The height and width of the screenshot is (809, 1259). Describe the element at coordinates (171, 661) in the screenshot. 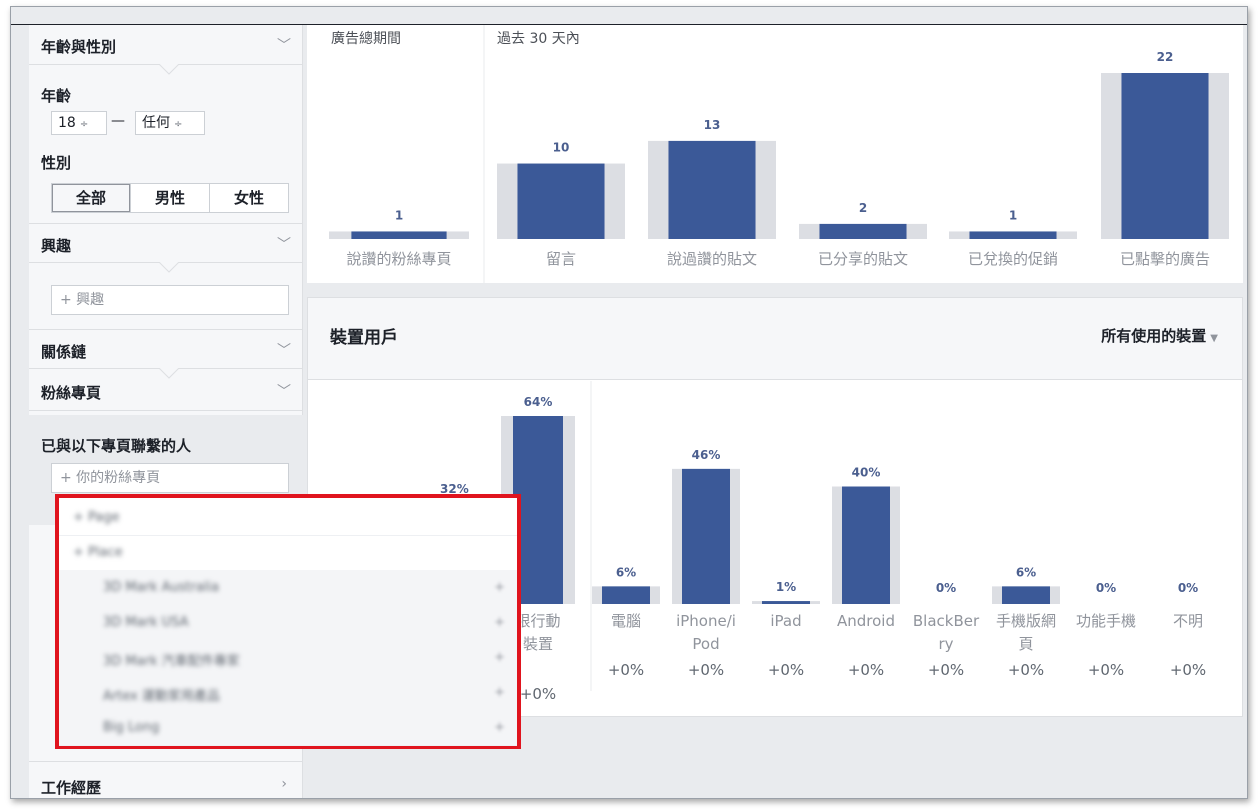

I see `popup-item-label: 3D Mark 汽車配件專家` at that location.